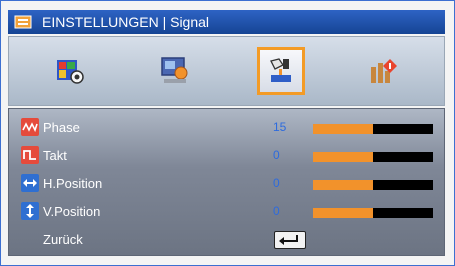 Image resolution: width=455 pixels, height=266 pixels. What do you see at coordinates (226, 240) in the screenshot?
I see `setting-row-back: Zurück` at bounding box center [226, 240].